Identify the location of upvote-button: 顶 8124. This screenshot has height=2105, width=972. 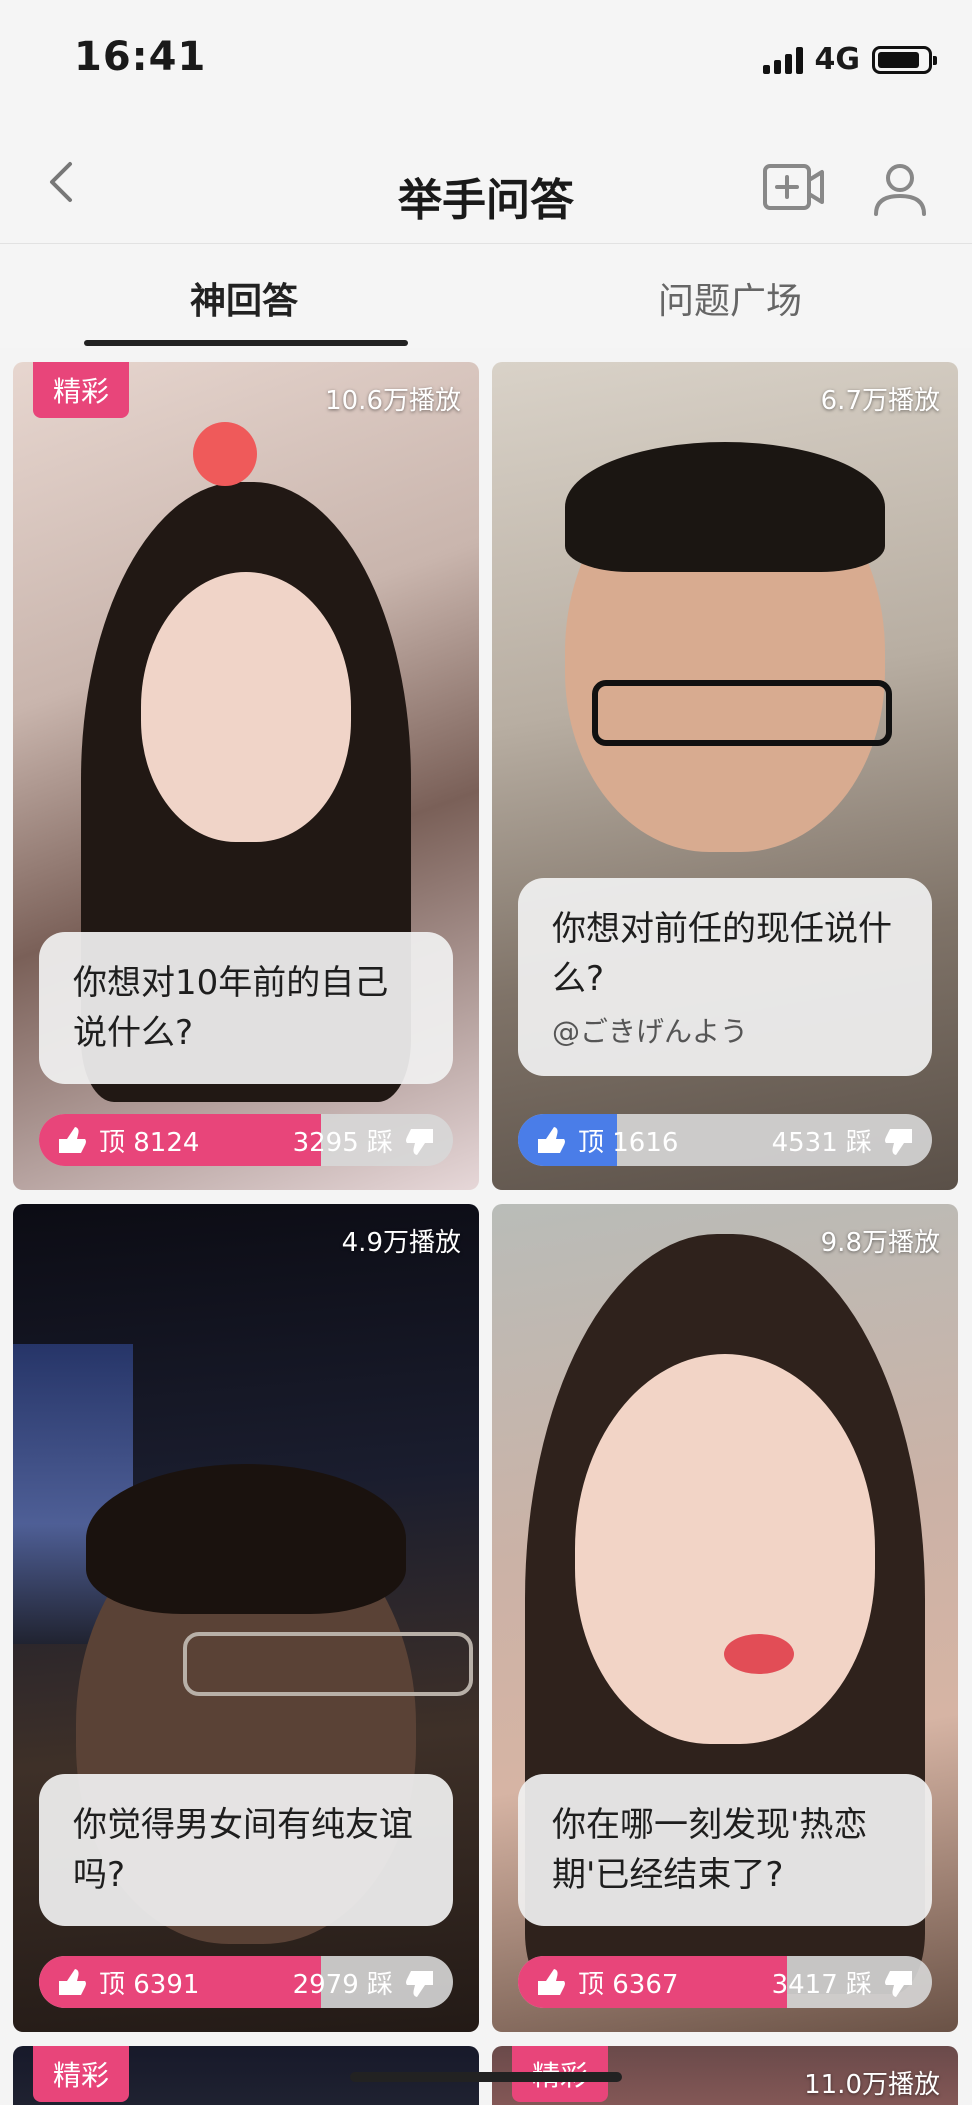
(126, 1140).